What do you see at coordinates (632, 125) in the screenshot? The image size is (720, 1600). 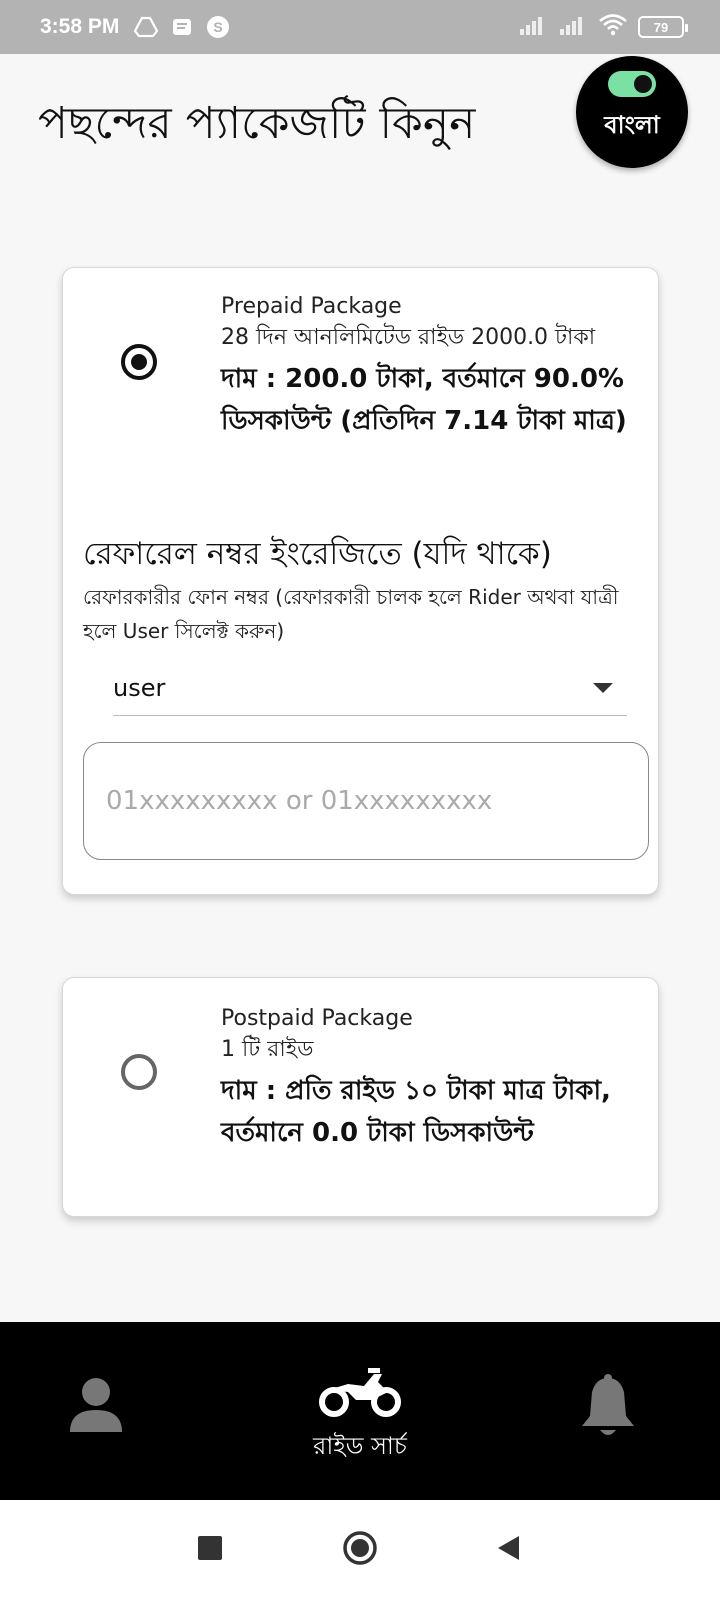 I see `language-label: বাংলা` at bounding box center [632, 125].